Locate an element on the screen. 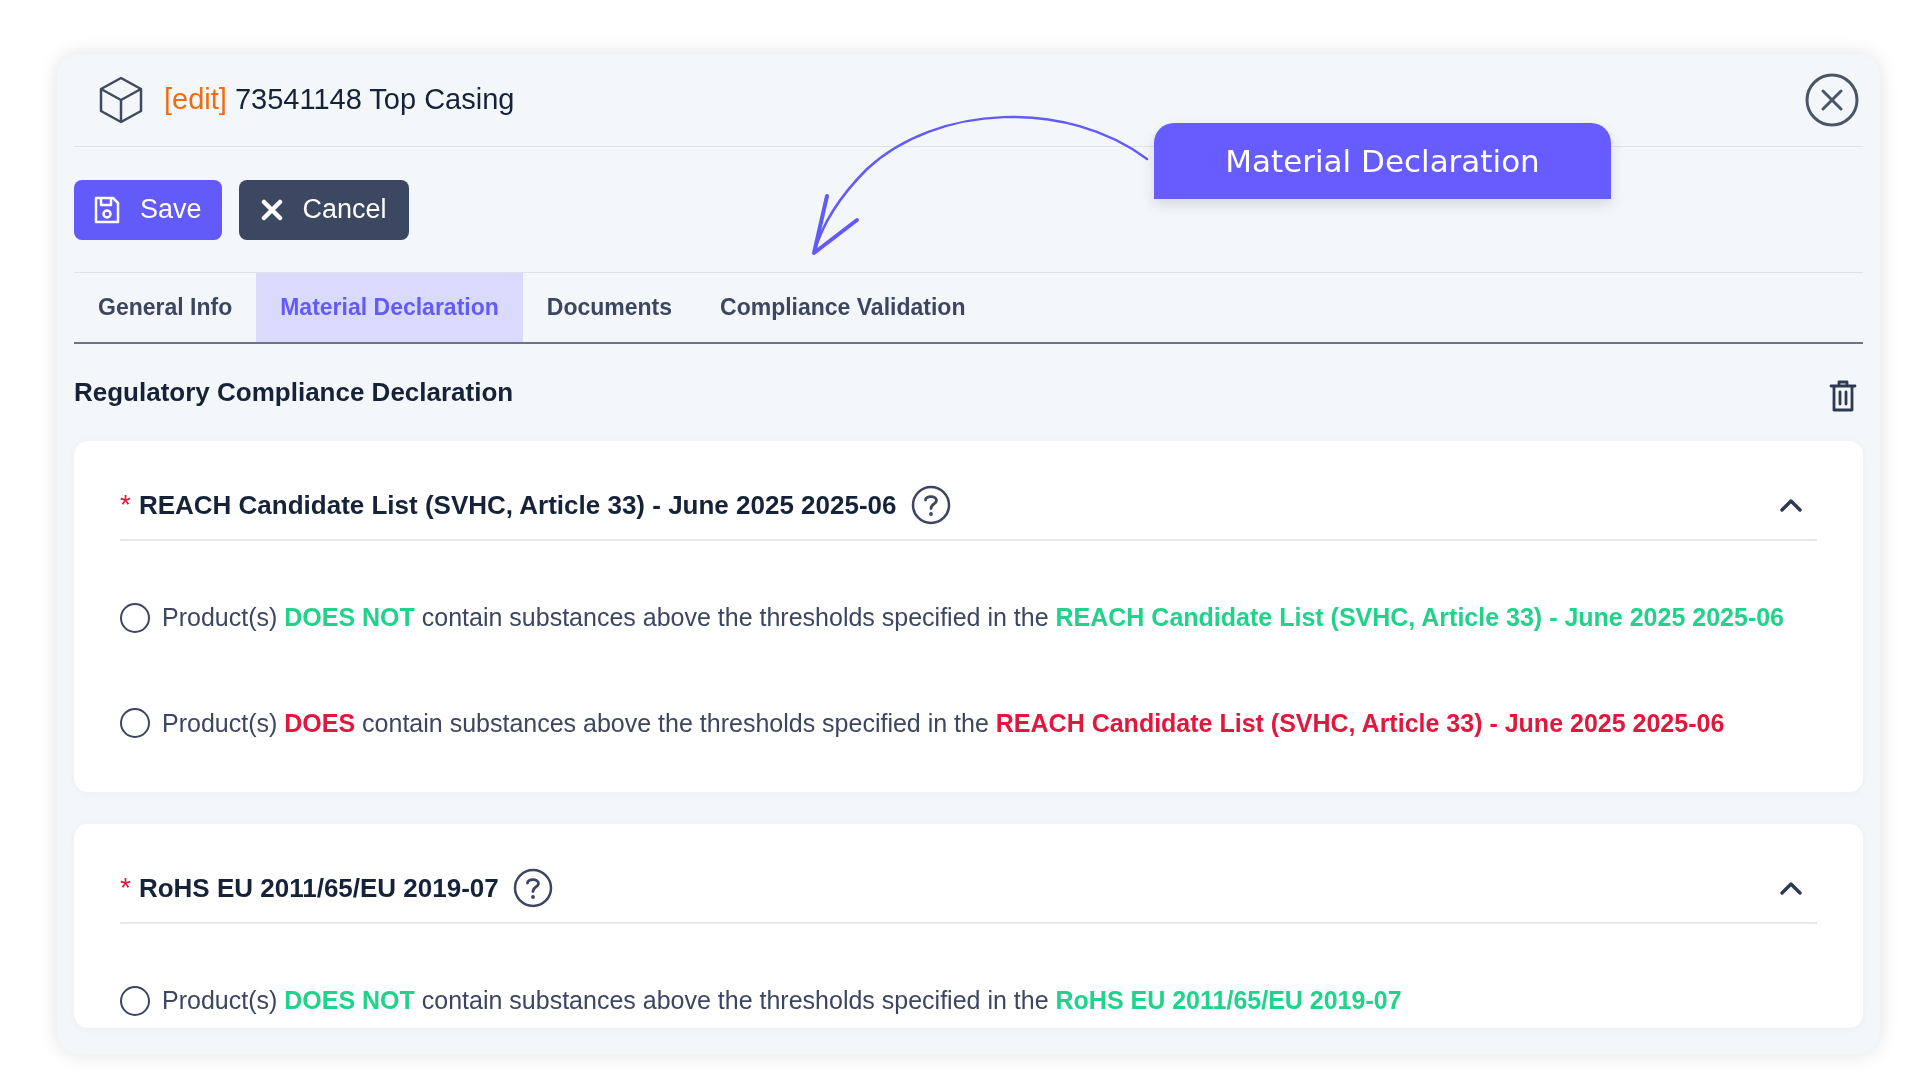 The width and height of the screenshot is (1920, 1080). option-label: Product(s) DOES contain substances above the thresholds specified in the REACH Candidate List (SVHC, Article 33) - June 2025 2025-06 is located at coordinates (943, 723).